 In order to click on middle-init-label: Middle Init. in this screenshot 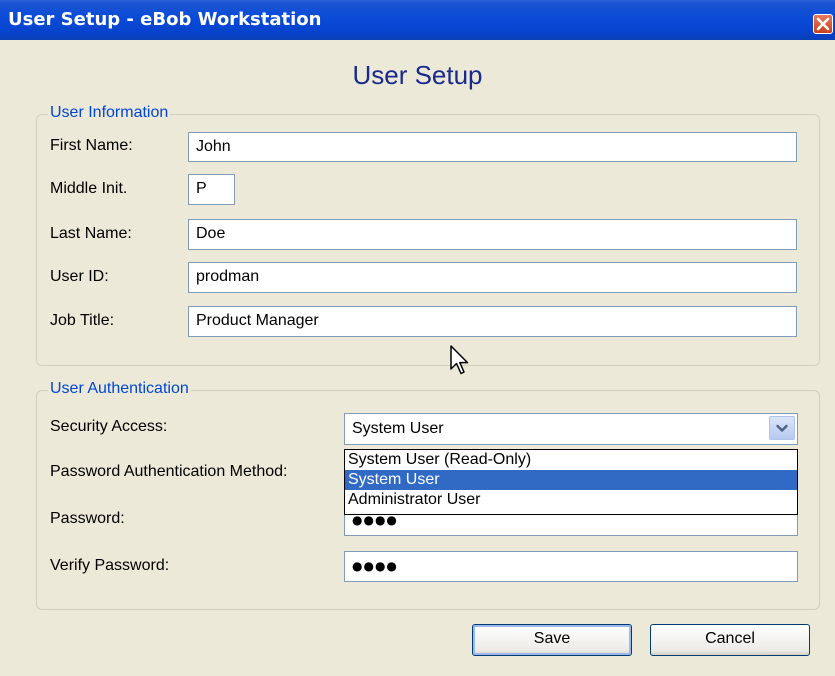, I will do `click(89, 188)`.